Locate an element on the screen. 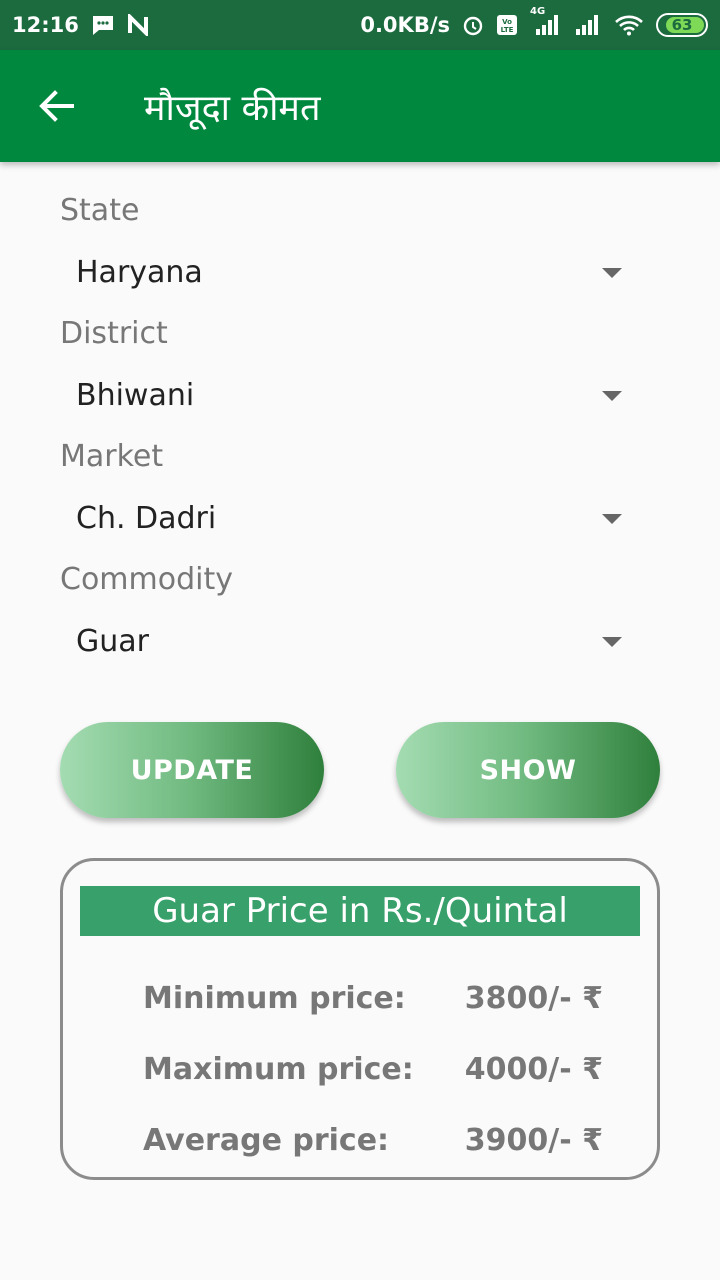 The image size is (720, 1280). price-card-title: Guar Price in Rs./Quintal is located at coordinates (360, 911).